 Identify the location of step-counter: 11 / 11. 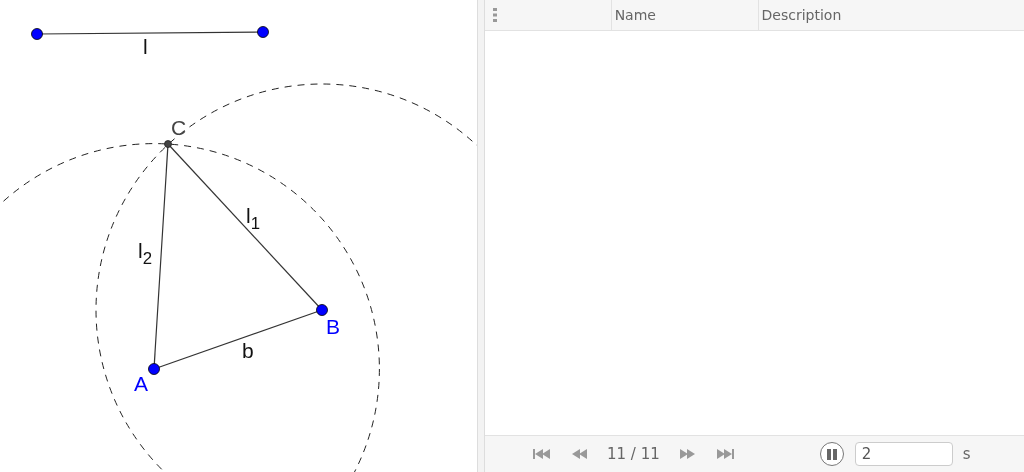
(633, 454).